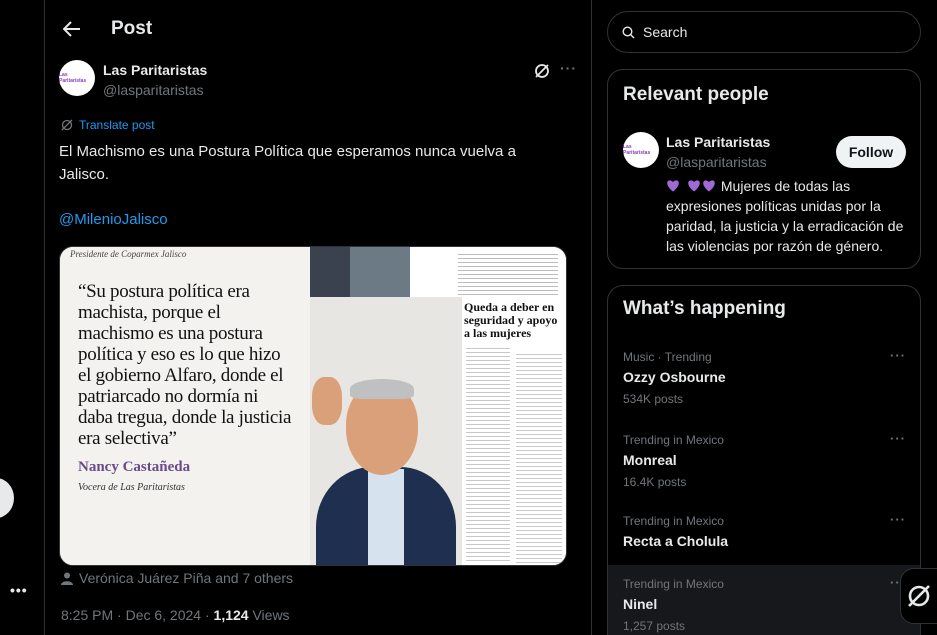 The width and height of the screenshot is (937, 635). What do you see at coordinates (22, 317) in the screenshot?
I see `left-rail: •••` at bounding box center [22, 317].